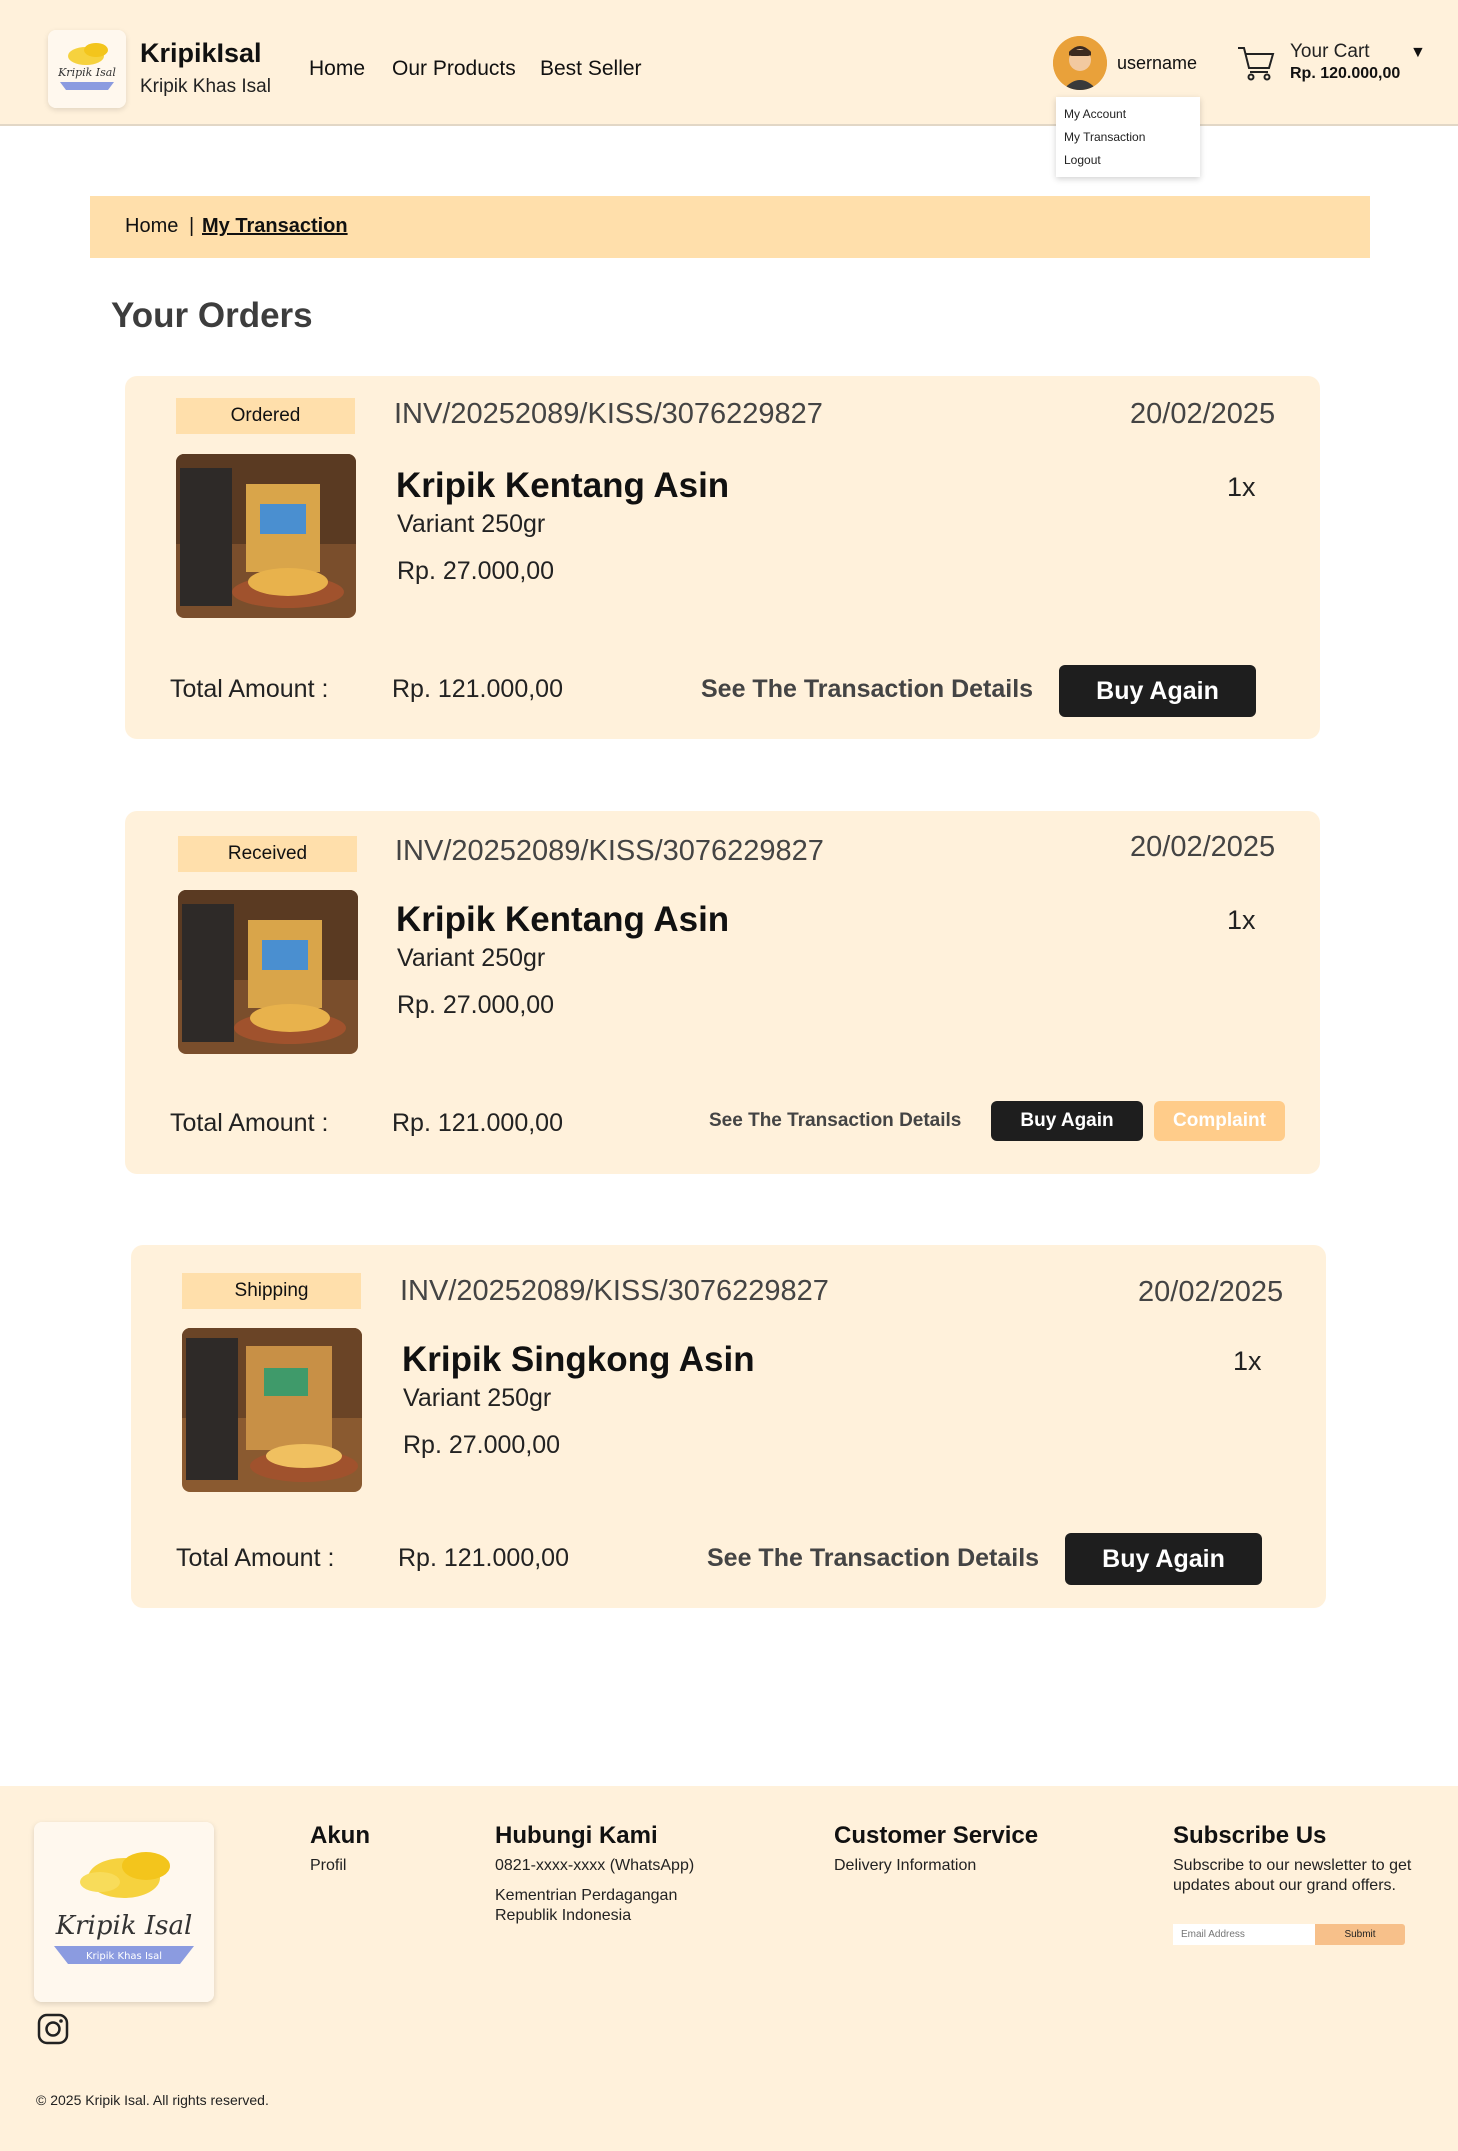  Describe the element at coordinates (1345, 73) in the screenshot. I see `cart-total: Rp. 120.000,00` at that location.